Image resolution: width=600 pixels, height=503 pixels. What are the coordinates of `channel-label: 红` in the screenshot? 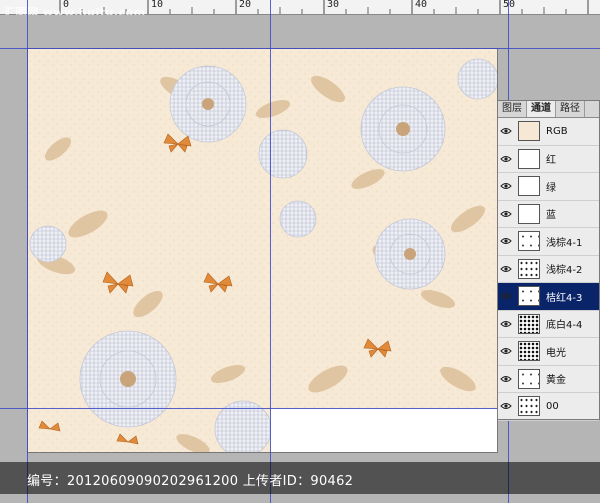 It's located at (551, 161).